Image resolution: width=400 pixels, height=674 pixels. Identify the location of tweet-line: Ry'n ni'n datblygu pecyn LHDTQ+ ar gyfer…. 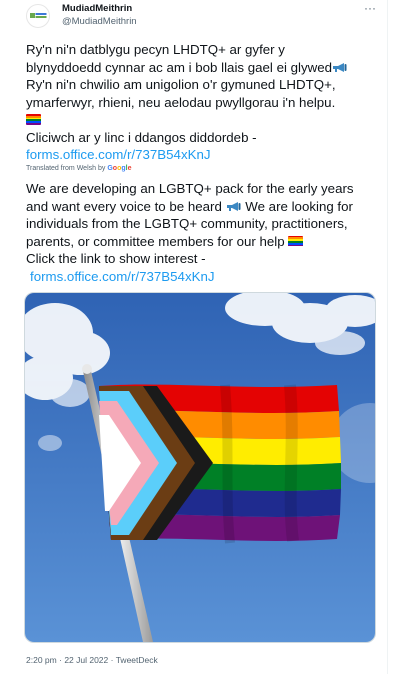
(155, 49).